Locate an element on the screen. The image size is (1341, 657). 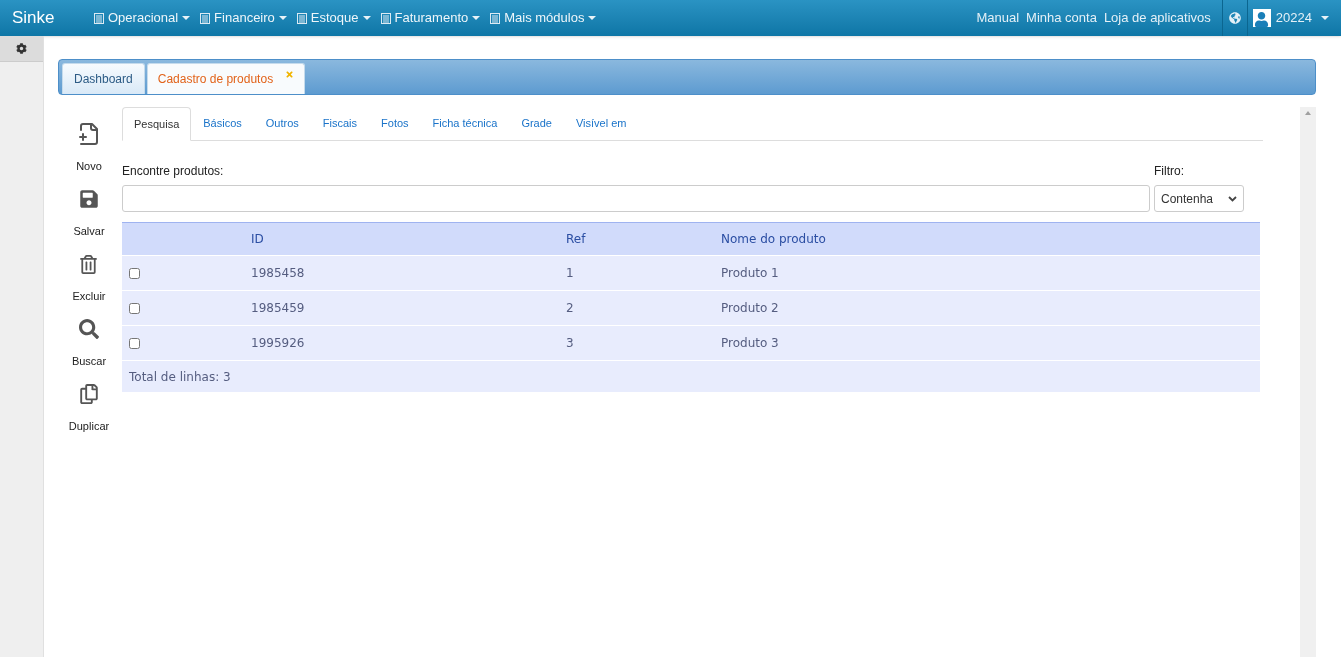
table-cell-text: Produto 1 is located at coordinates (750, 273).